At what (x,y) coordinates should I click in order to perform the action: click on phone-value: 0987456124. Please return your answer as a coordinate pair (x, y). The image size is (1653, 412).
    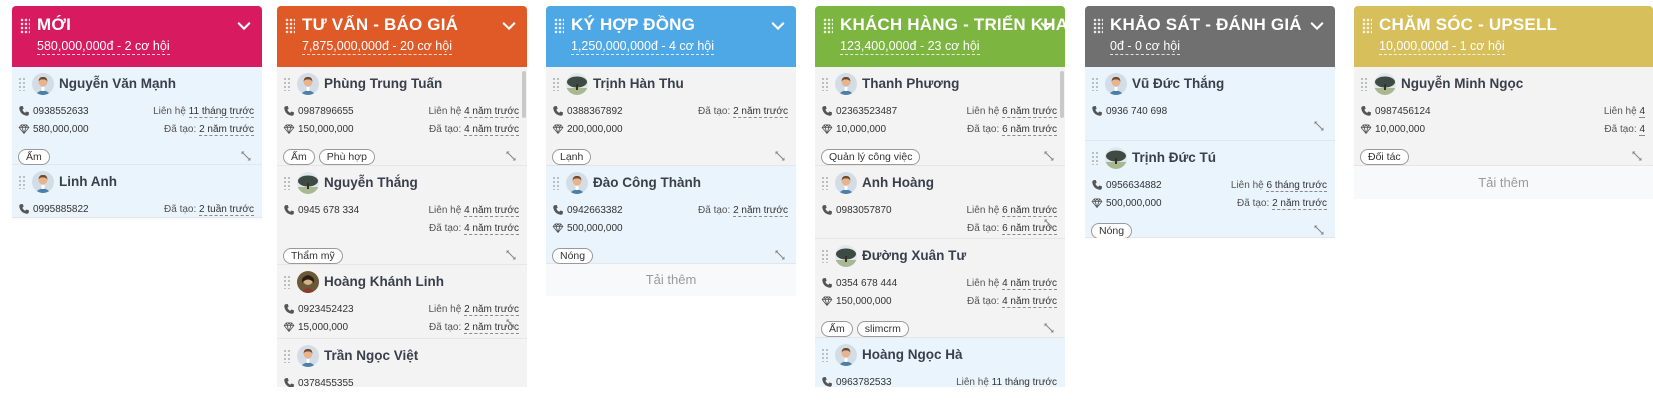
    Looking at the image, I should click on (1403, 111).